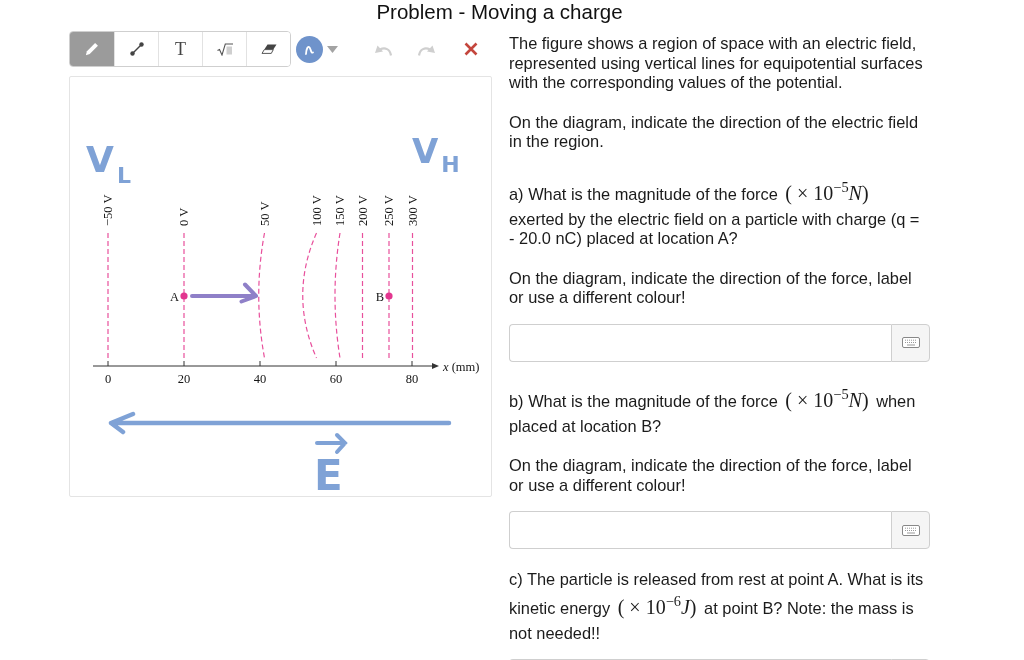 The width and height of the screenshot is (1024, 660). What do you see at coordinates (184, 379) in the screenshot?
I see `tick-label: 20` at bounding box center [184, 379].